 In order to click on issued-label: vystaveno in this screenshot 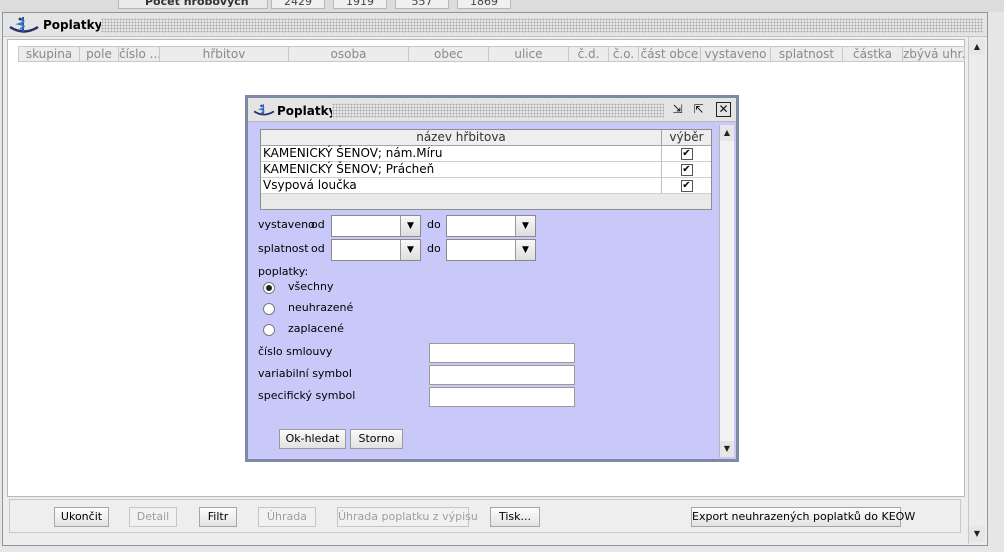, I will do `click(286, 224)`.